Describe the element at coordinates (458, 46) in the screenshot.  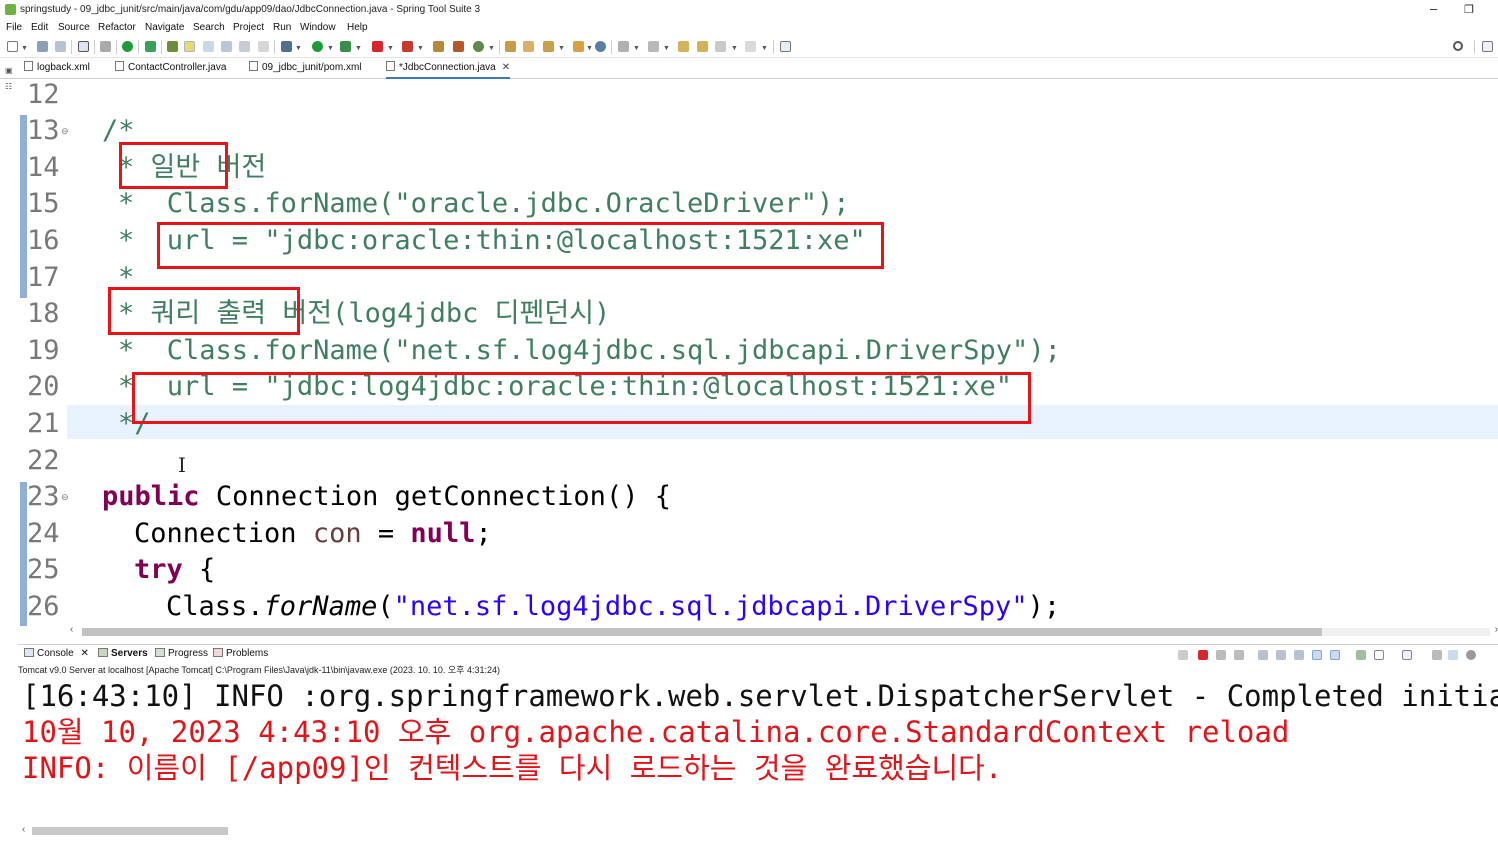
I see `new-class-icon` at that location.